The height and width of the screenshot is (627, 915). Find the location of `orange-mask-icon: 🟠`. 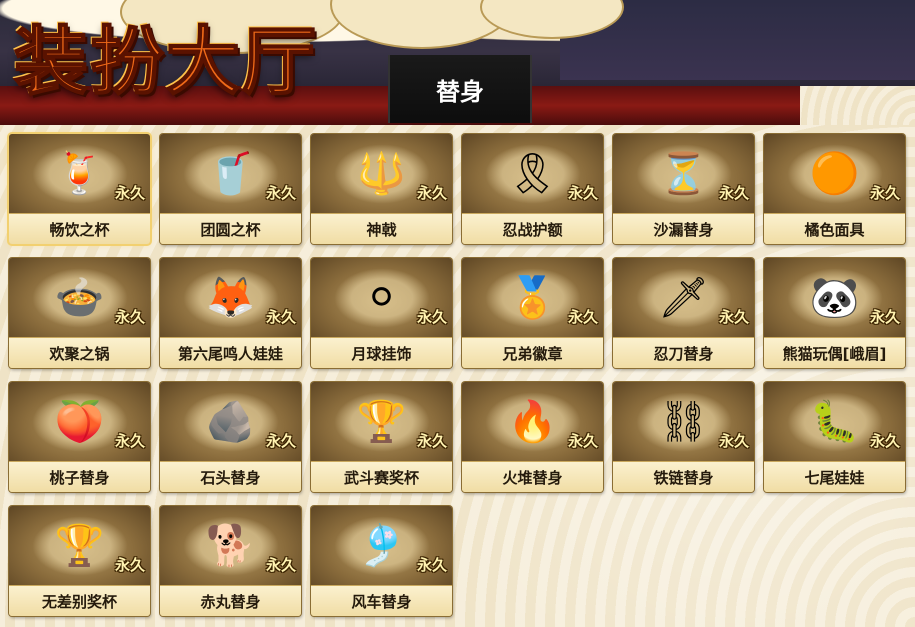

orange-mask-icon: 🟠 is located at coordinates (834, 174).